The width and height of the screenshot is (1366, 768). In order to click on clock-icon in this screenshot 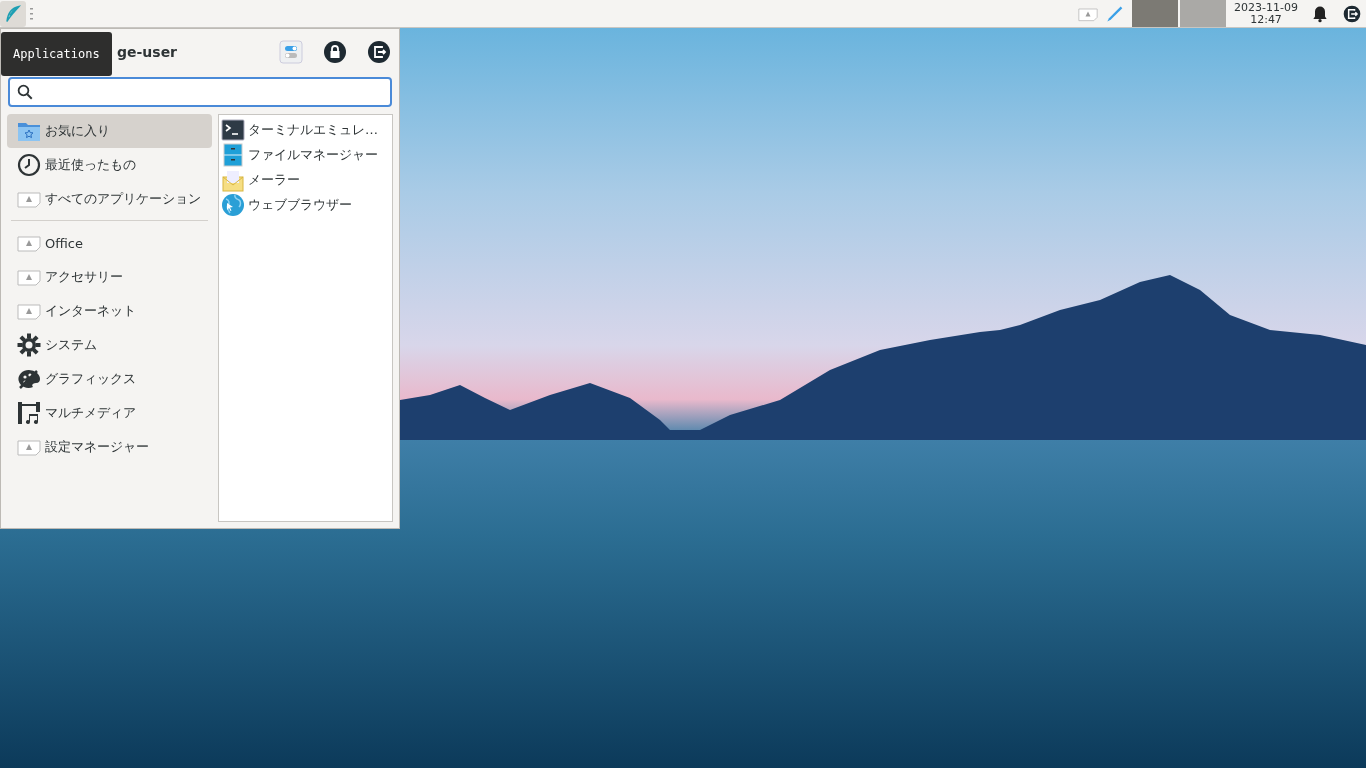, I will do `click(29, 165)`.